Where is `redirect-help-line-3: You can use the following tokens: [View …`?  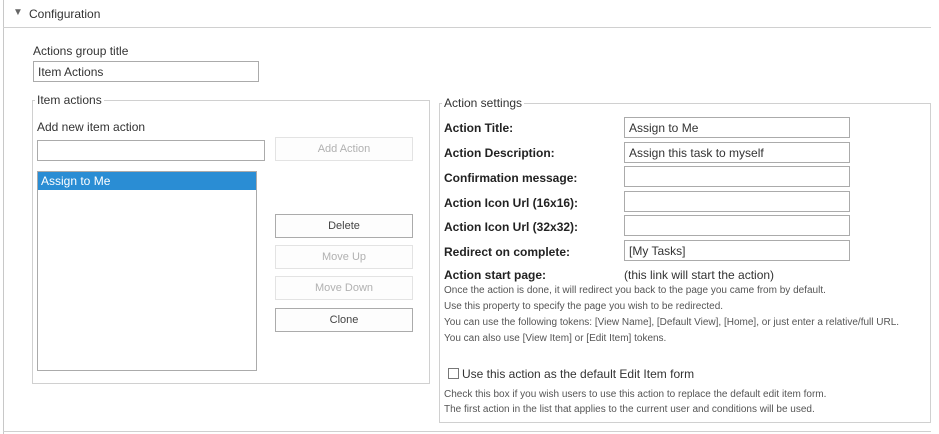
redirect-help-line-3: You can use the following tokens: [View … is located at coordinates (672, 322).